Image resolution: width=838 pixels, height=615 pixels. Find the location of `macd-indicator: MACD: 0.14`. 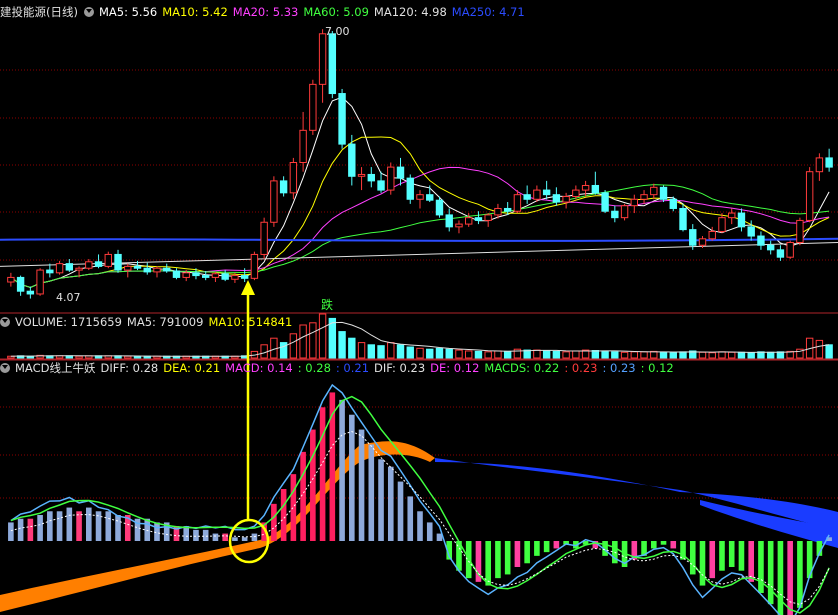

macd-indicator: MACD: 0.14 is located at coordinates (259, 368).